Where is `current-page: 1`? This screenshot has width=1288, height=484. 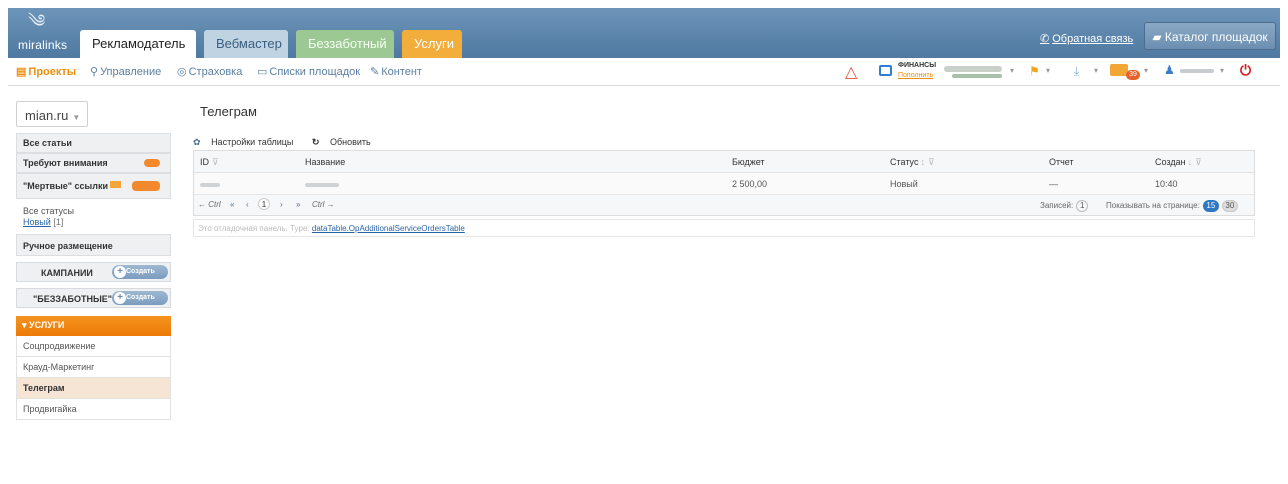 current-page: 1 is located at coordinates (264, 204).